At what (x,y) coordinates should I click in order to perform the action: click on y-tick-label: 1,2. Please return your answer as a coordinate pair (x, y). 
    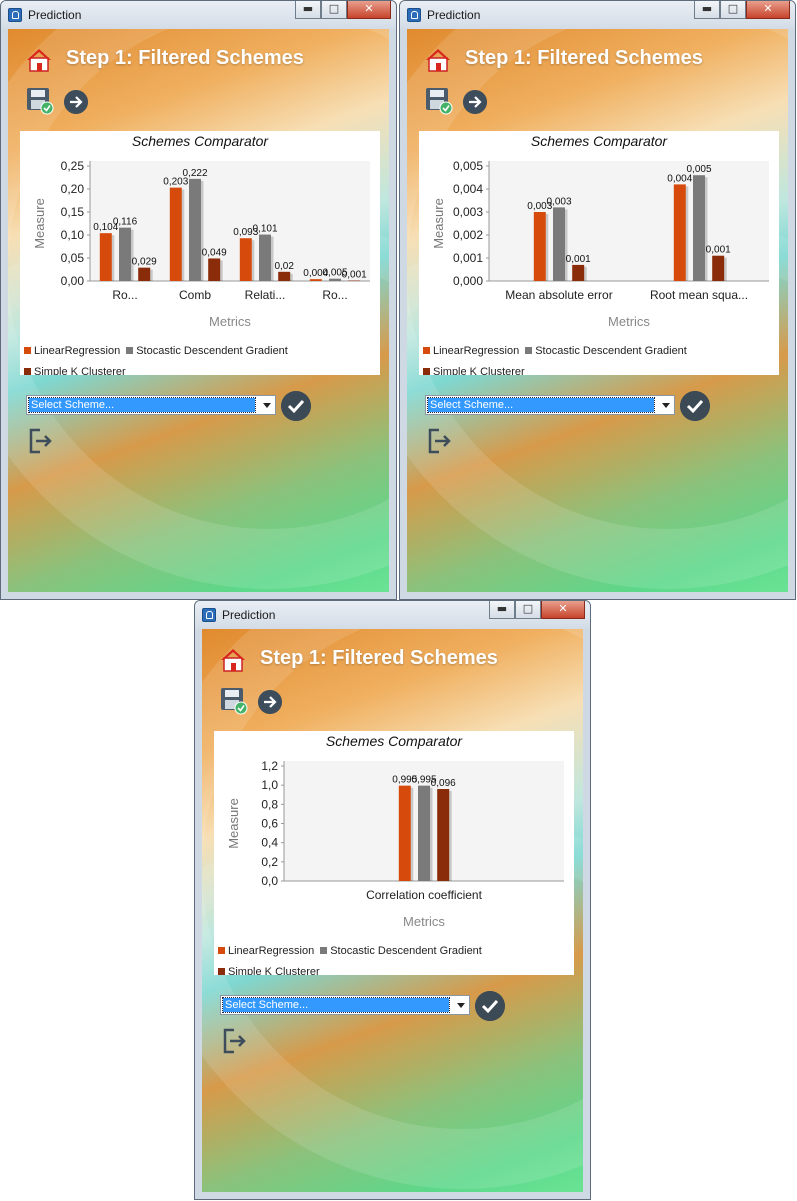
    Looking at the image, I should click on (269, 766).